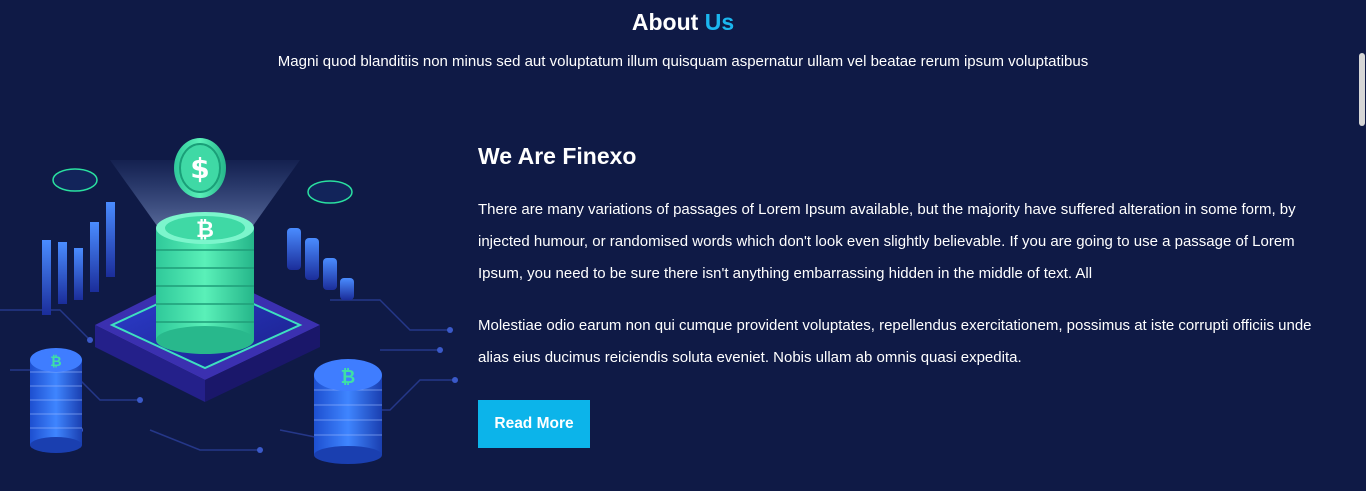 Image resolution: width=1366 pixels, height=491 pixels. What do you see at coordinates (534, 424) in the screenshot?
I see `read-more-button: Read More` at bounding box center [534, 424].